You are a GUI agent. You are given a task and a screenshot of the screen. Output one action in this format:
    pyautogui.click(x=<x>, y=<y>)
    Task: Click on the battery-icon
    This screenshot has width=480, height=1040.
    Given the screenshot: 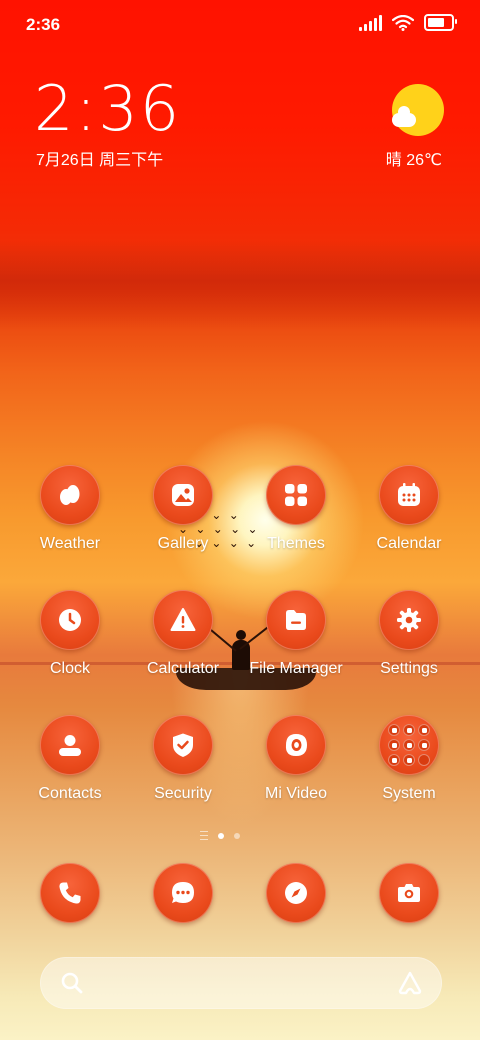 What is the action you would take?
    pyautogui.click(x=440, y=22)
    